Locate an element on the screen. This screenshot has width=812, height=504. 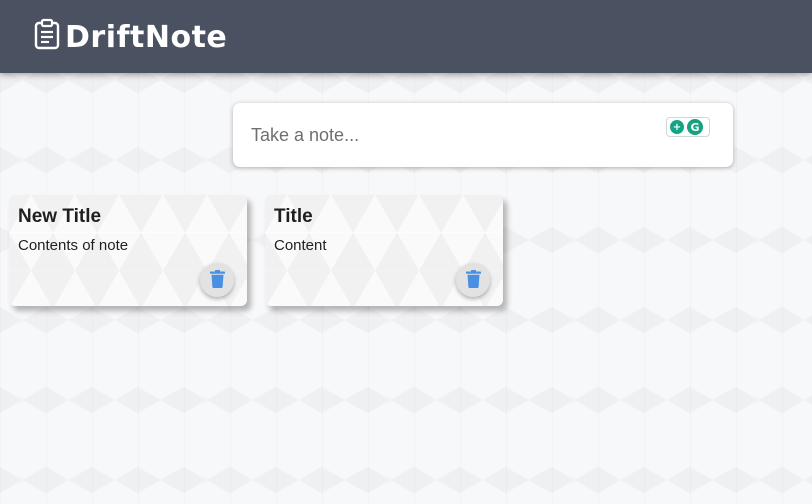
note-title: New Title is located at coordinates (60, 216).